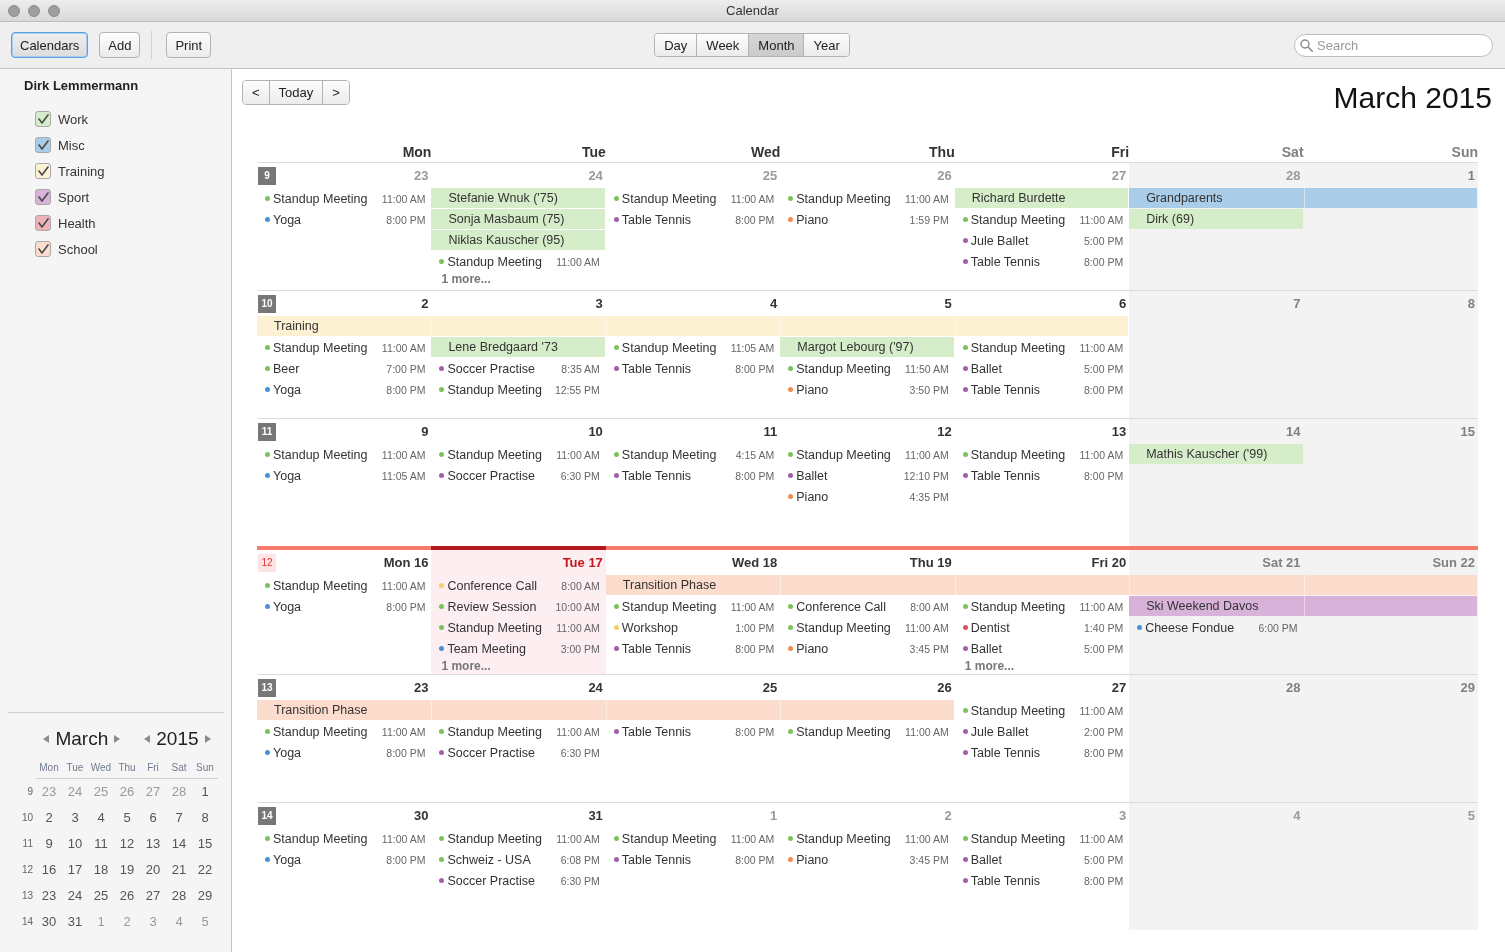  Describe the element at coordinates (649, 627) in the screenshot. I see `event-title: Workshop` at that location.